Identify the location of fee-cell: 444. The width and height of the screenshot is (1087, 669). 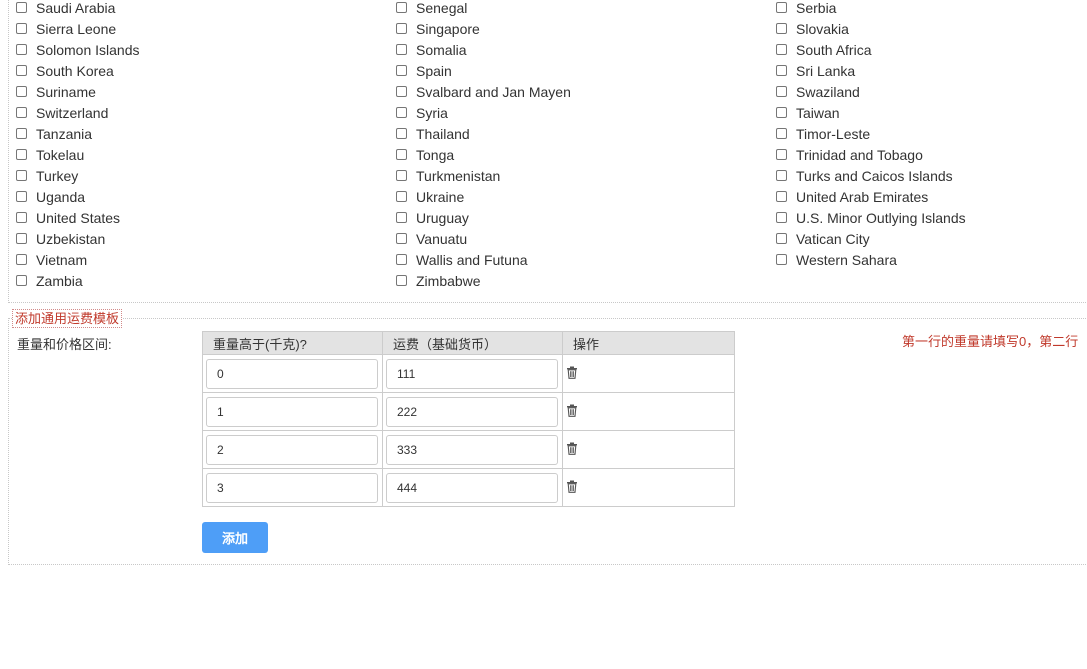
(472, 487).